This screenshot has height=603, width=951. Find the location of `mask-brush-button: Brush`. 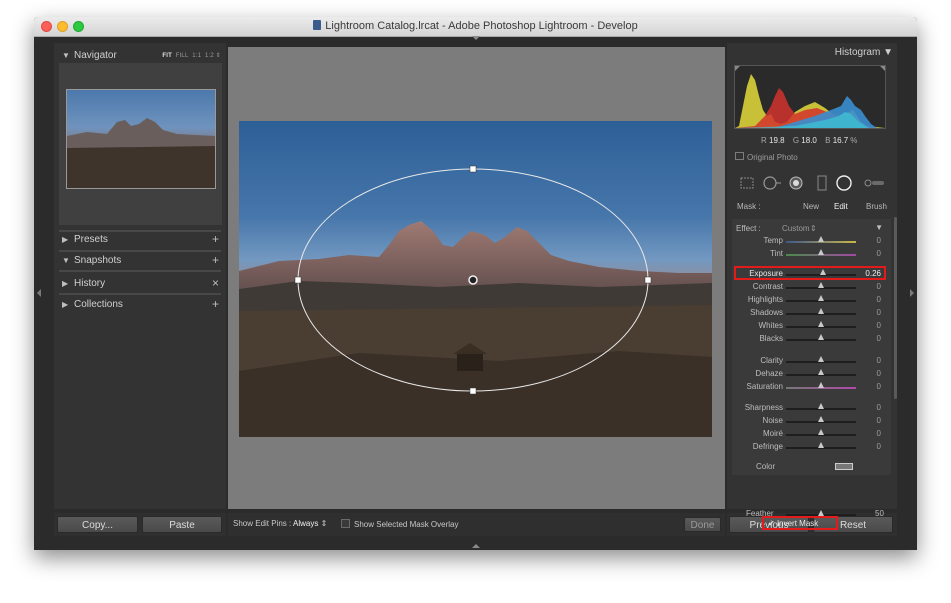

mask-brush-button: Brush is located at coordinates (876, 206).